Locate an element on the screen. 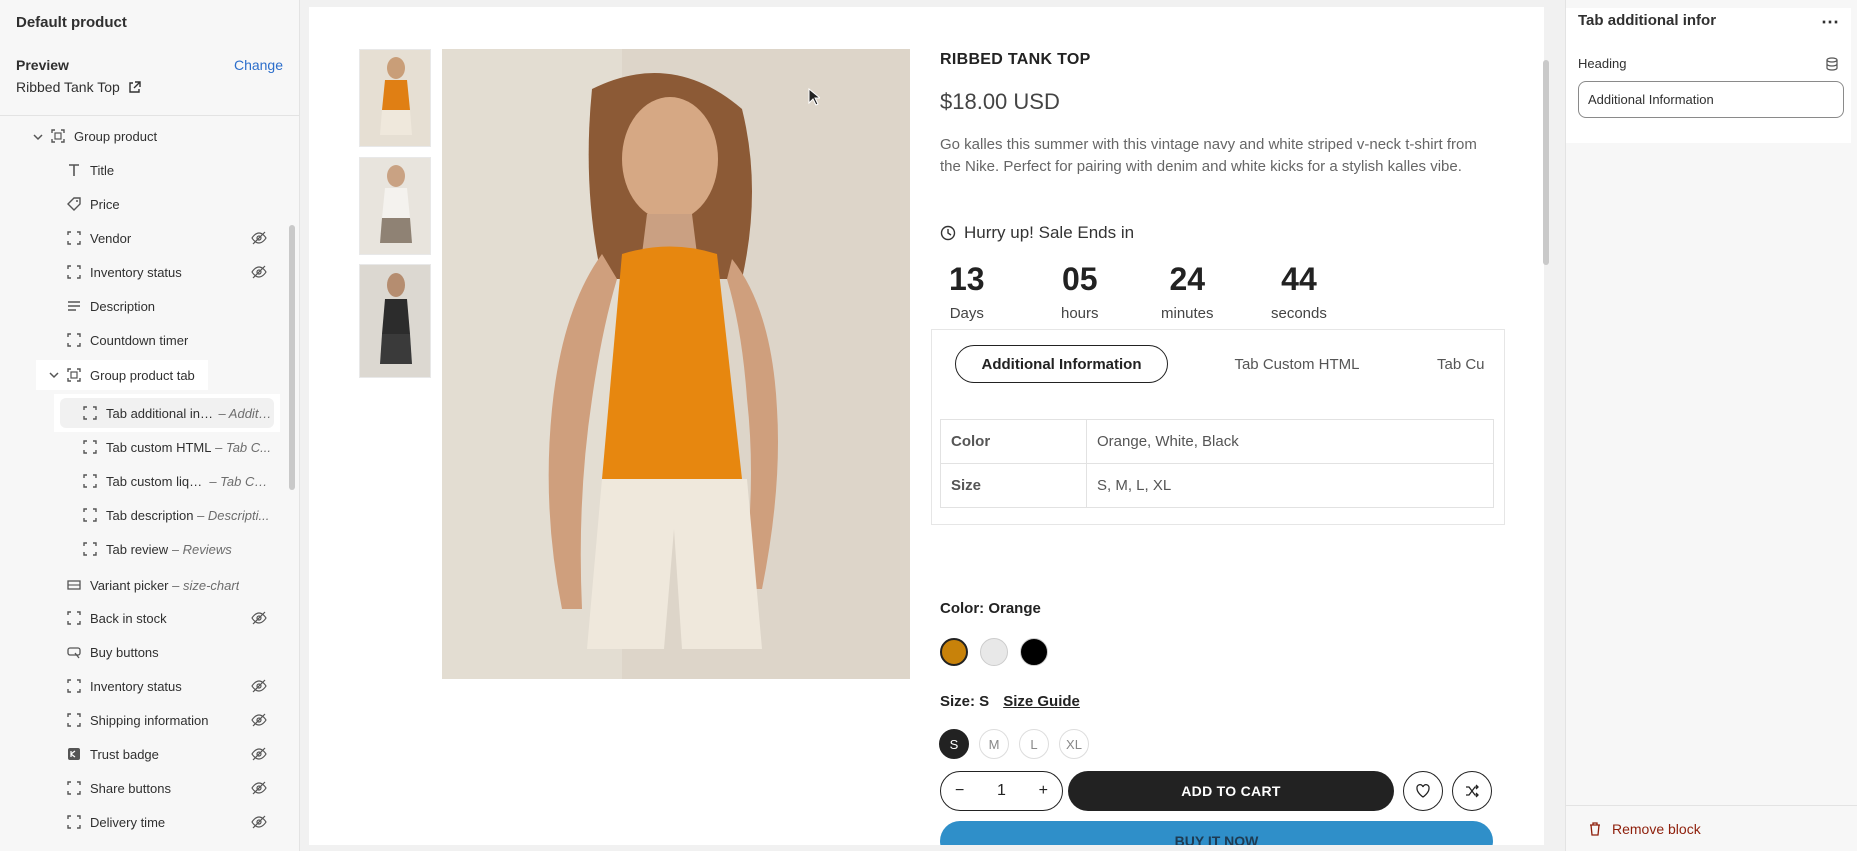  sidebar-item-description: Description is located at coordinates (110, 306).